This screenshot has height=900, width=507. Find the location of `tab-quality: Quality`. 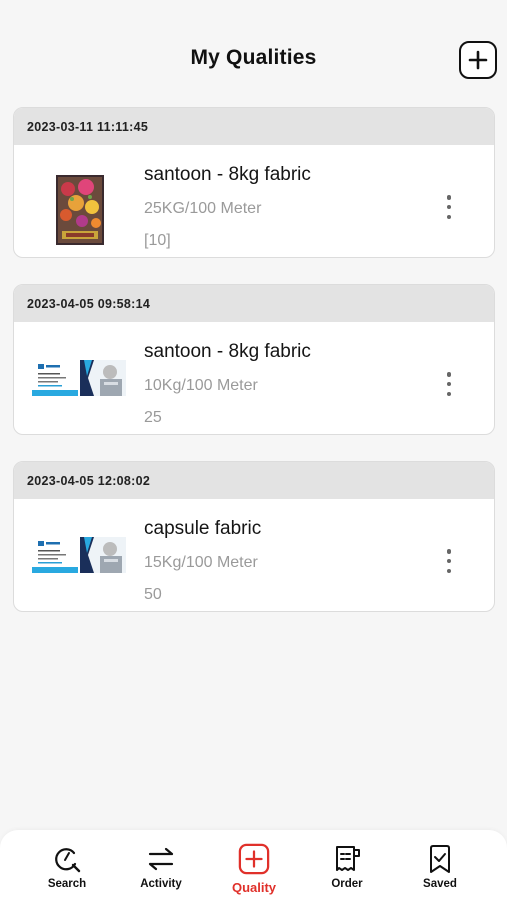

tab-quality: Quality is located at coordinates (254, 865).